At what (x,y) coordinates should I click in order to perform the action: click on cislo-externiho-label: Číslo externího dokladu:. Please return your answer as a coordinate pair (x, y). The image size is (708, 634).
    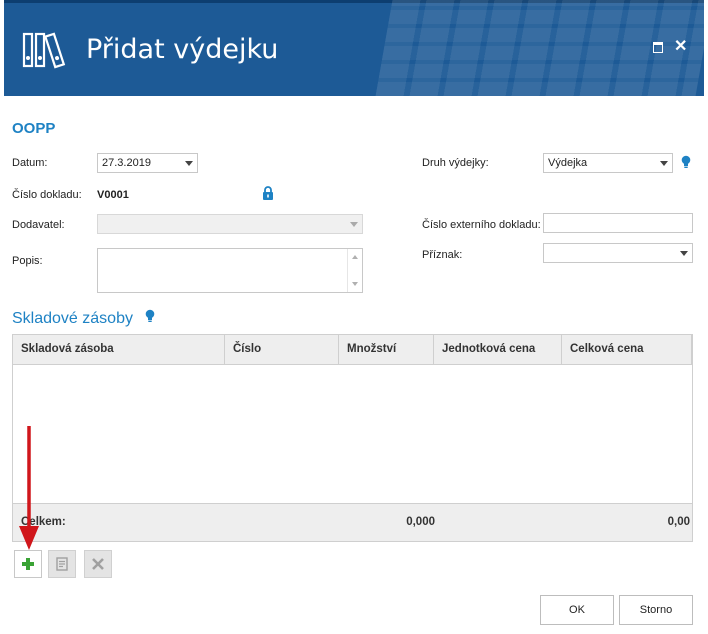
    Looking at the image, I should click on (481, 225).